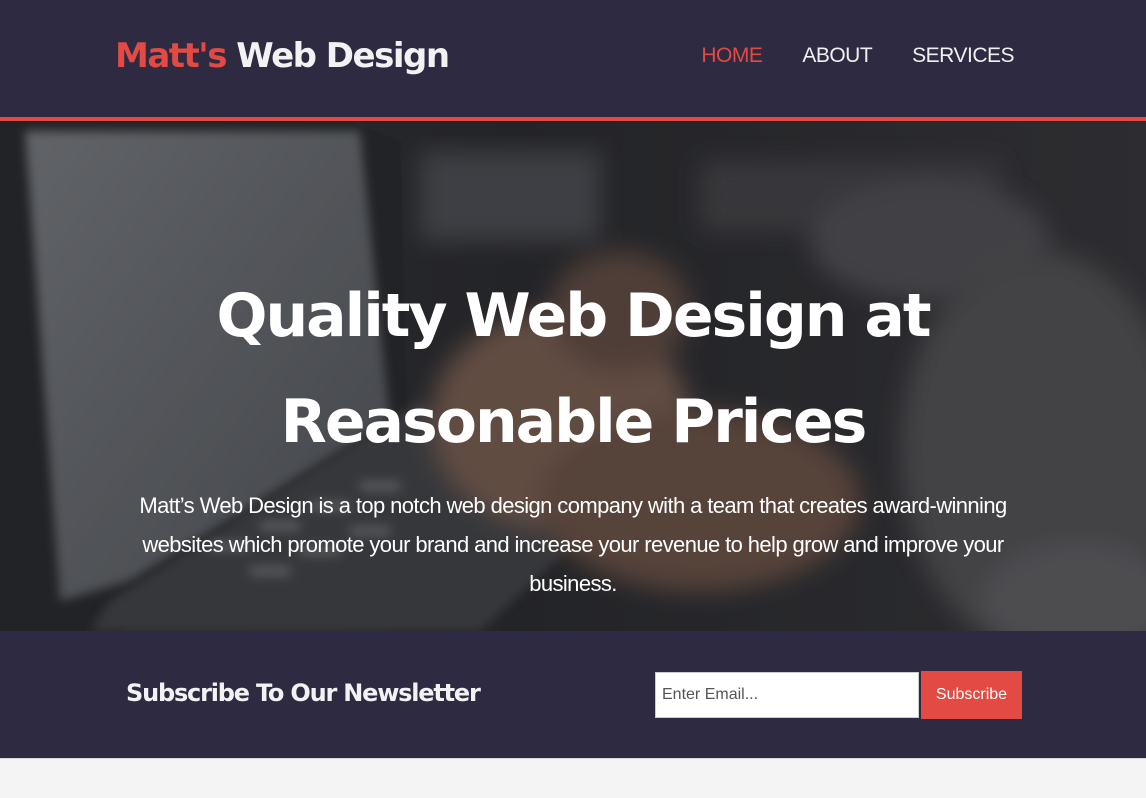 The image size is (1146, 798). Describe the element at coordinates (573, 58) in the screenshot. I see `site-header: Matt's Web Design HOME ABOUT SERVICES` at that location.